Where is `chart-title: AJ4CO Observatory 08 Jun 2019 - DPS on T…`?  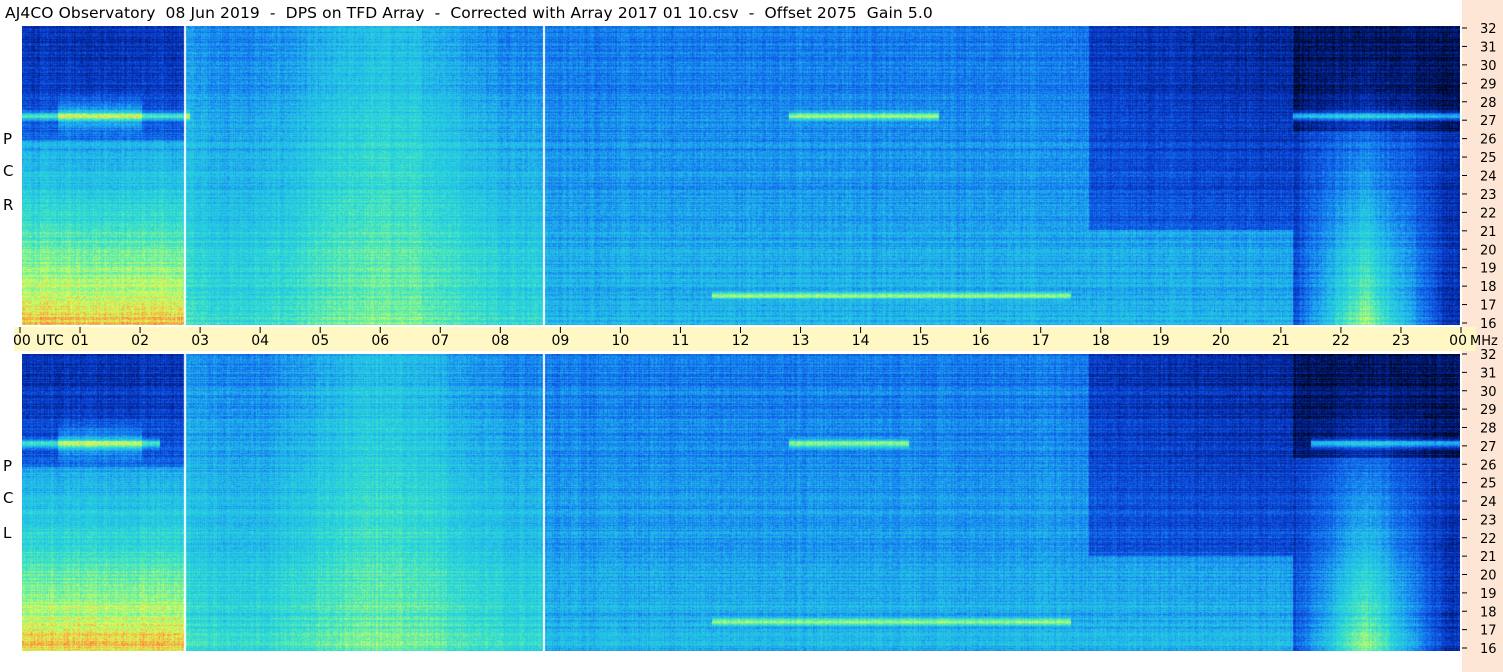 chart-title: AJ4CO Observatory 08 Jun 2019 - DPS on T… is located at coordinates (469, 13).